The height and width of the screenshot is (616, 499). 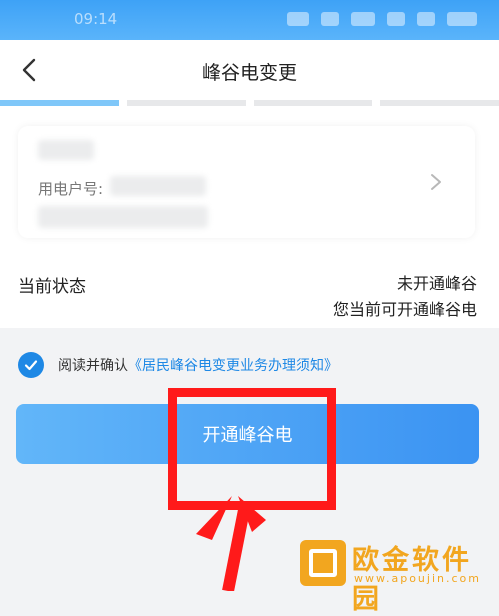 What do you see at coordinates (233, 365) in the screenshot?
I see `agreement-link: 《居民峰谷电变更业务办理须知》` at bounding box center [233, 365].